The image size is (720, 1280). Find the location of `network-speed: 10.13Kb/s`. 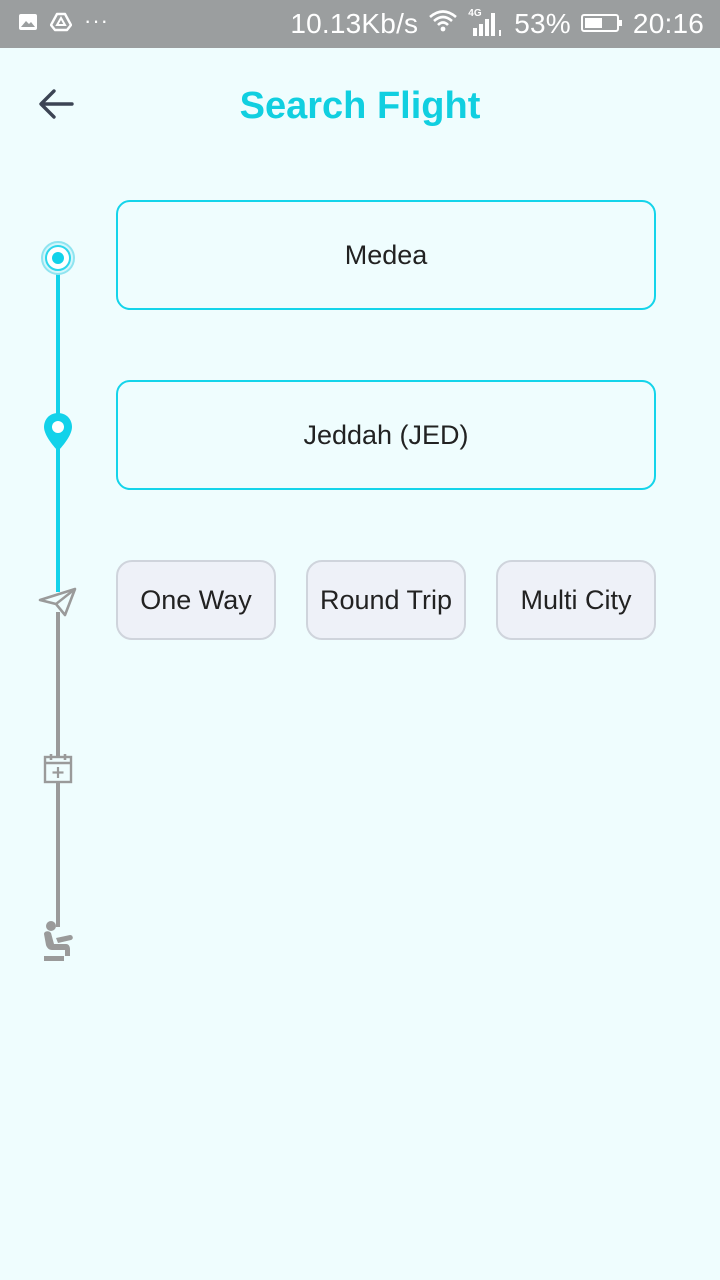

network-speed: 10.13Kb/s is located at coordinates (354, 23).